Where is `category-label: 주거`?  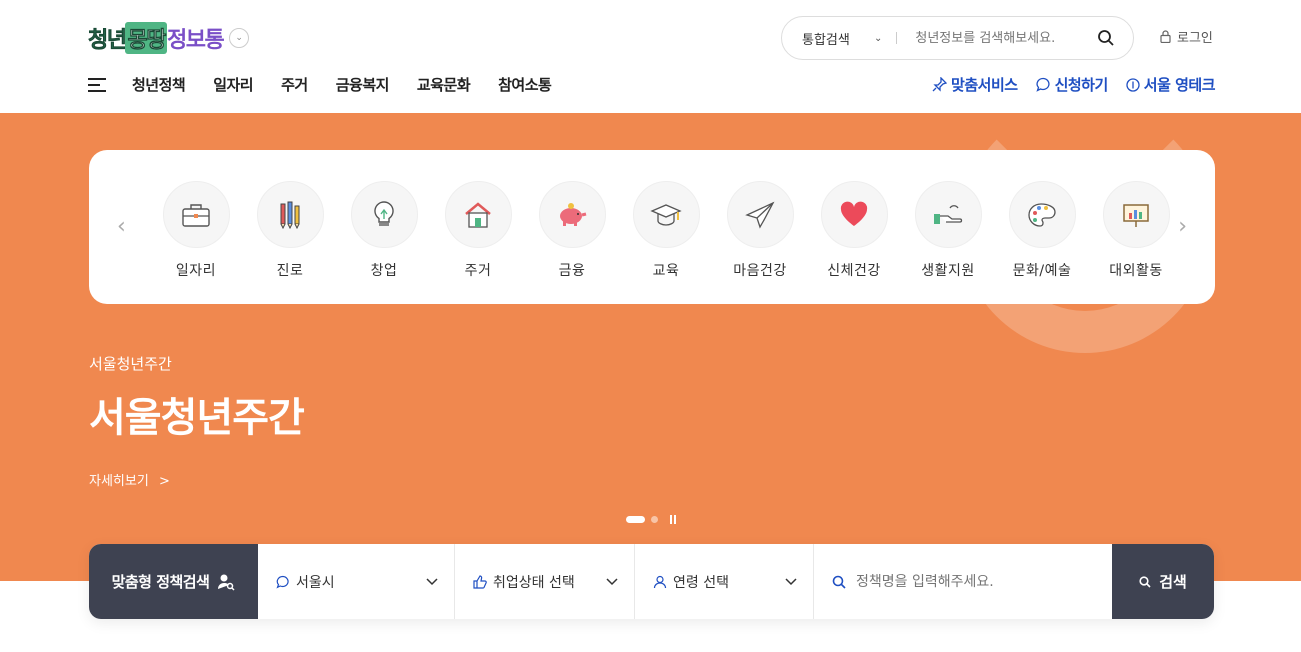
category-label: 주거 is located at coordinates (478, 271).